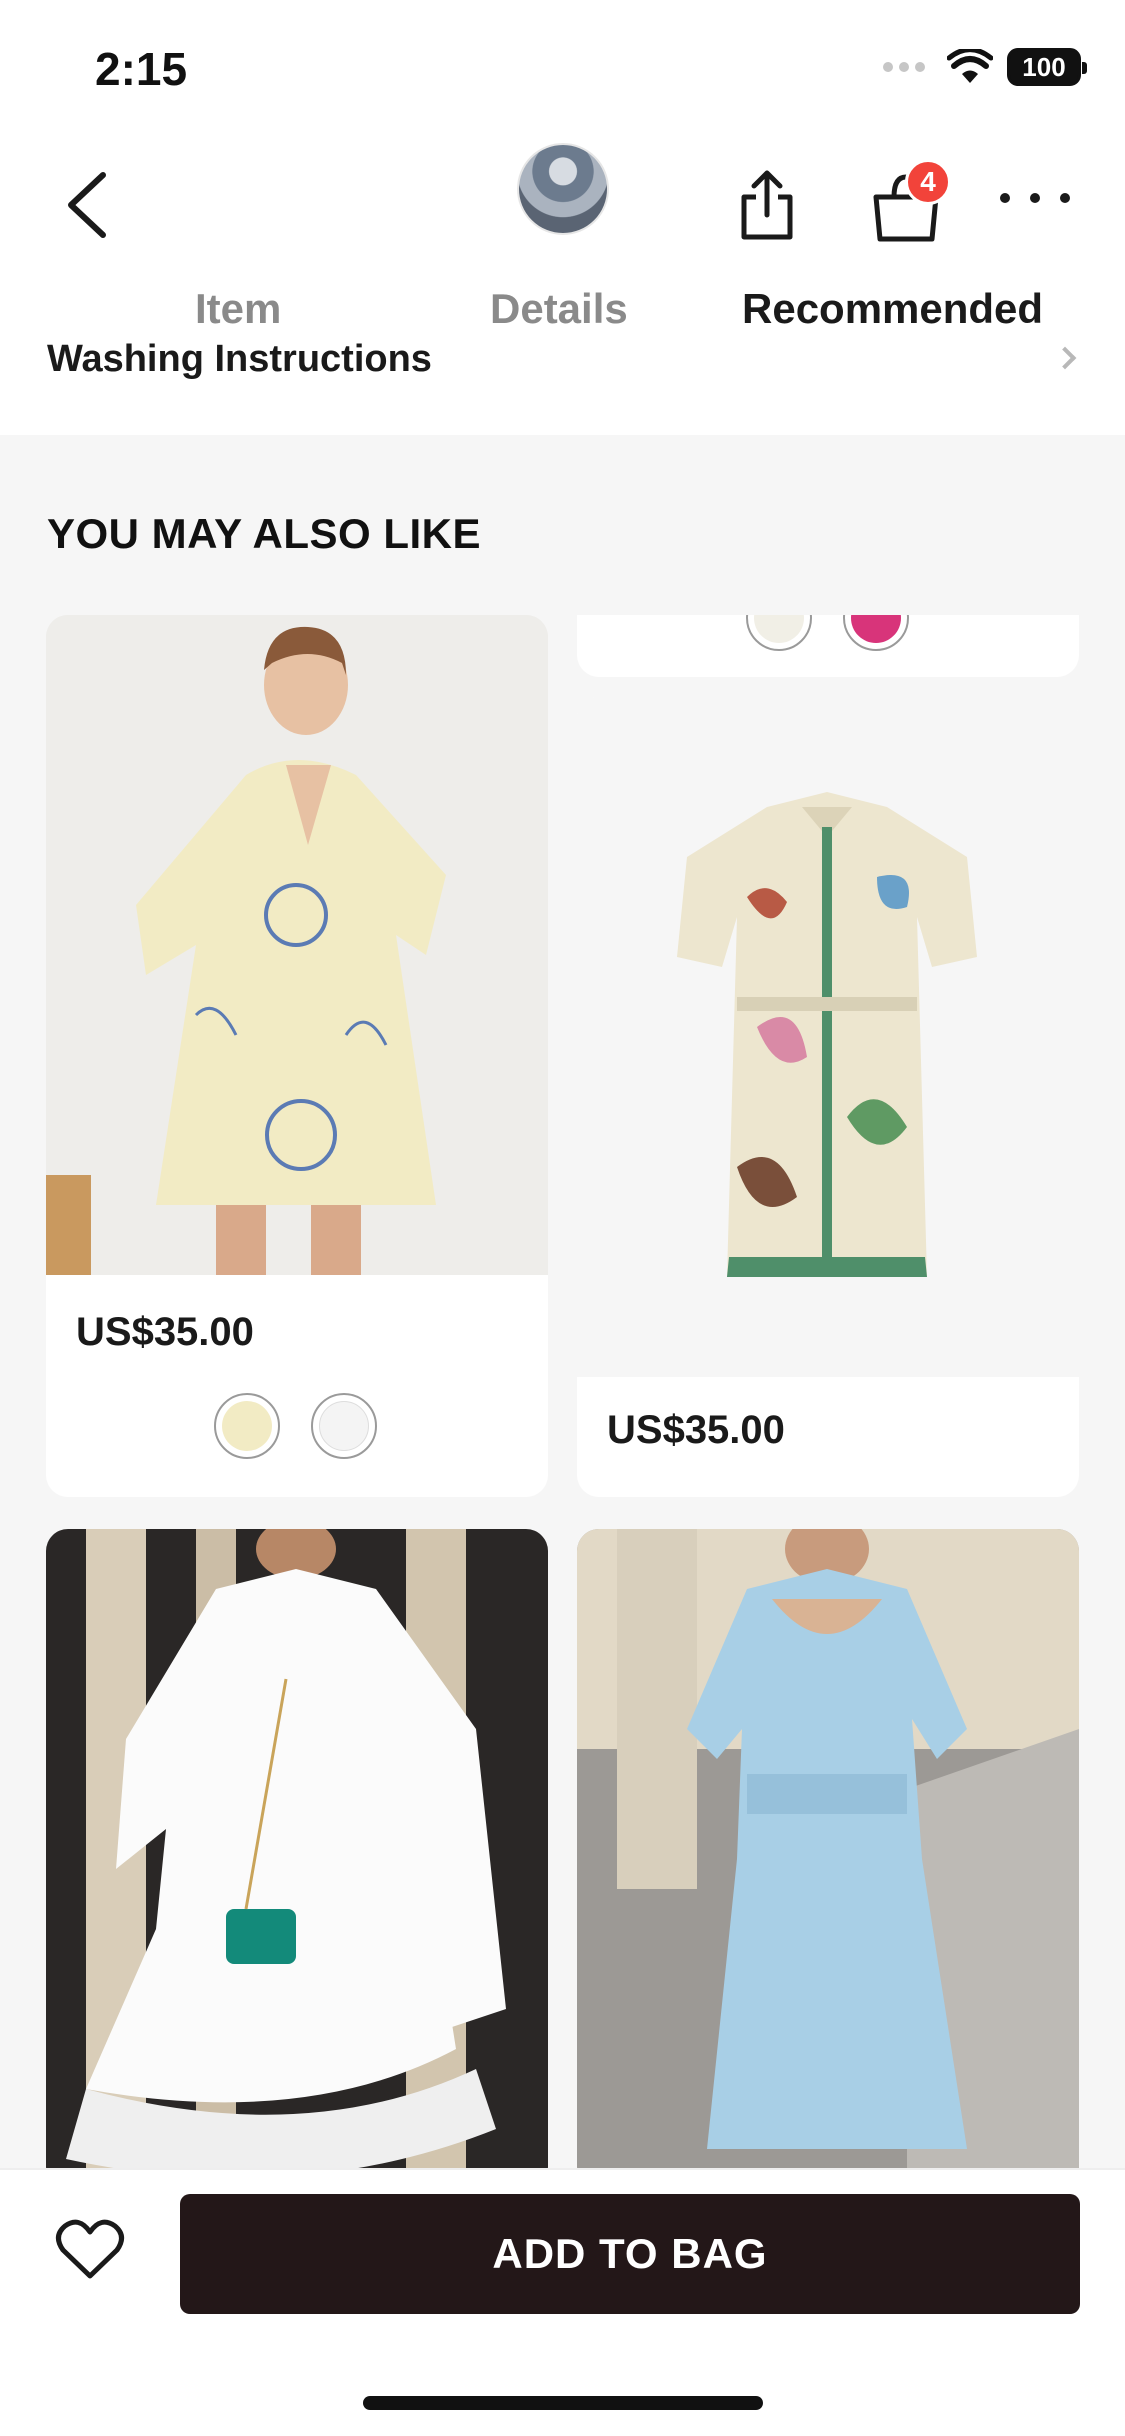 This screenshot has width=1125, height=2436. Describe the element at coordinates (1065, 358) in the screenshot. I see `chevron-right-icon` at that location.